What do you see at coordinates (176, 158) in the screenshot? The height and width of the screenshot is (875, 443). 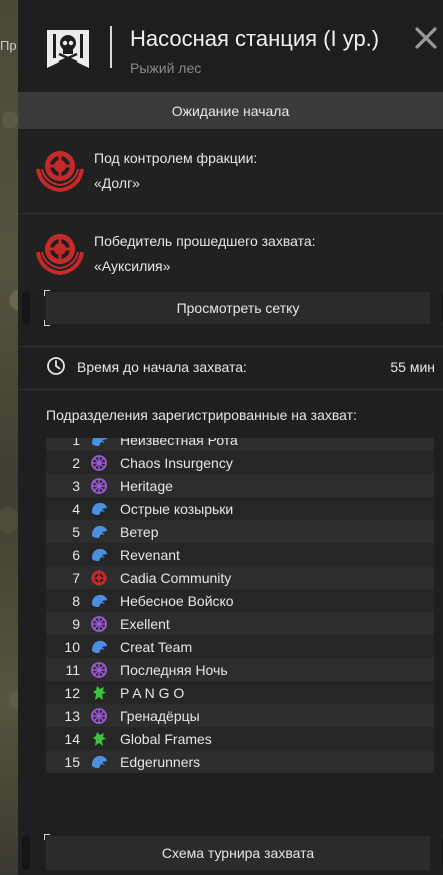 I see `controller-label: Под контролем фракции:` at bounding box center [176, 158].